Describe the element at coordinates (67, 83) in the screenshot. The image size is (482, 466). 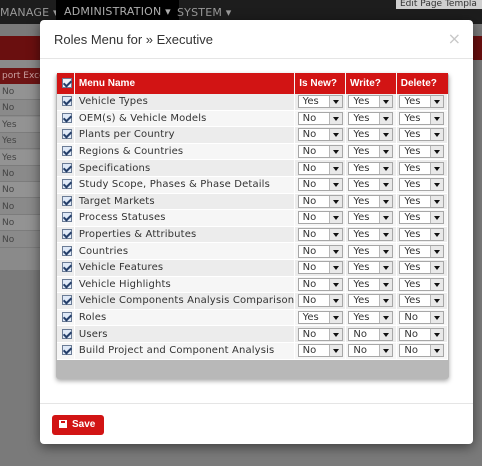
I see `select-all-checkbox` at that location.